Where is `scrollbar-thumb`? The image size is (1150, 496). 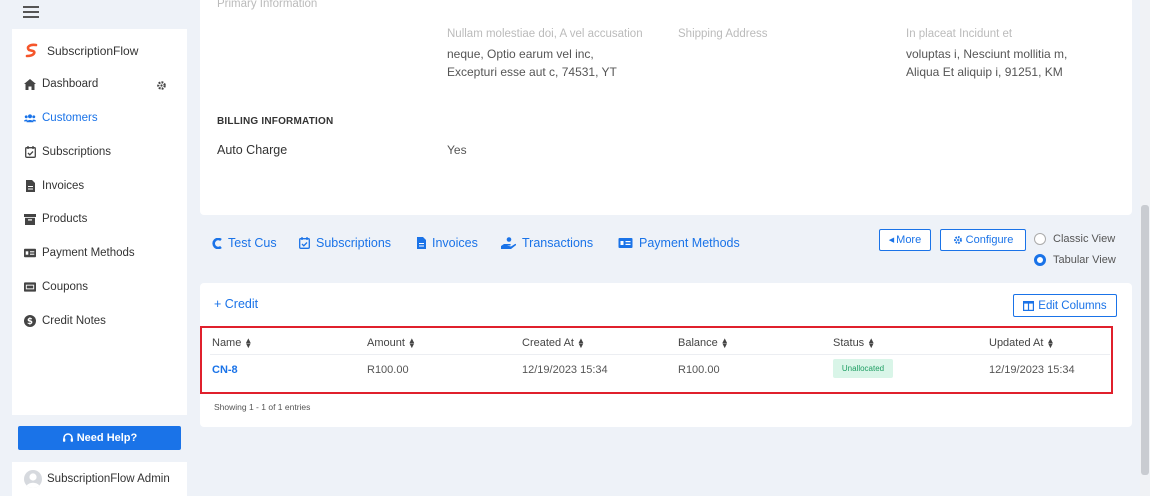
scrollbar-thumb is located at coordinates (1145, 340).